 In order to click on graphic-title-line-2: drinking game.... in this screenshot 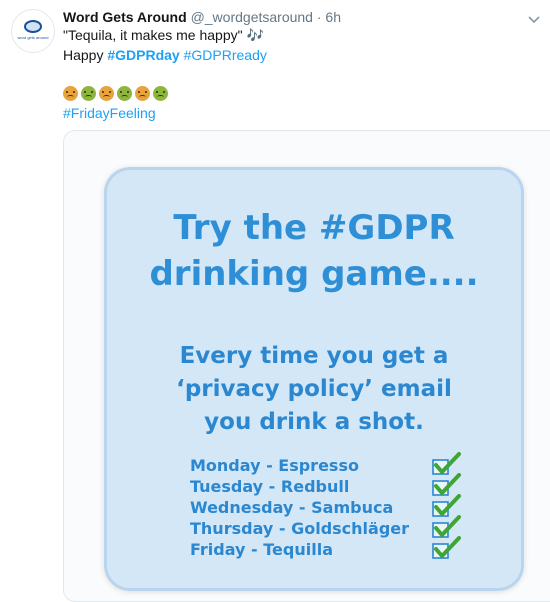, I will do `click(314, 274)`.